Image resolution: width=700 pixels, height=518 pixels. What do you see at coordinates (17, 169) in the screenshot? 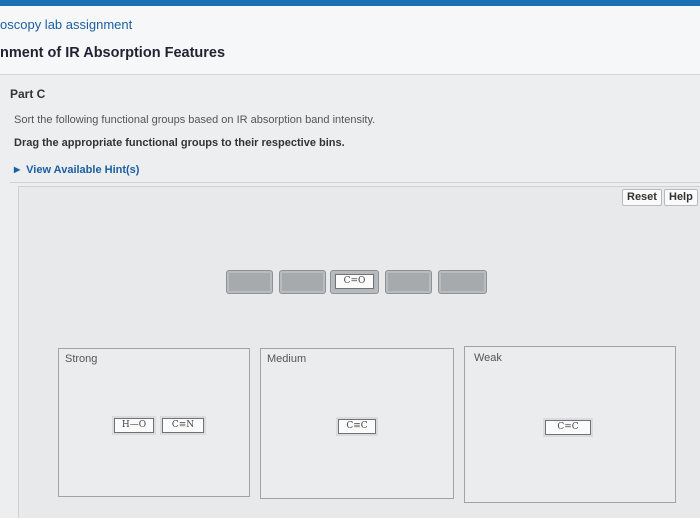
I see `expand-triangle-icon: ▶` at bounding box center [17, 169].